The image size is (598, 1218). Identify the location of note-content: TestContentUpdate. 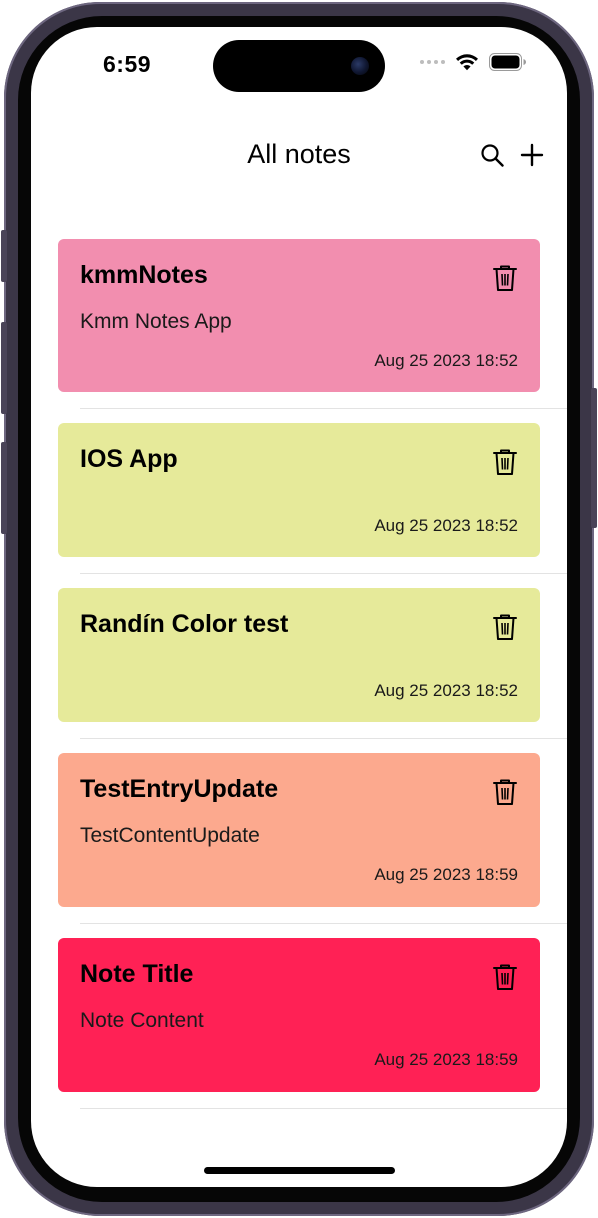
(170, 835).